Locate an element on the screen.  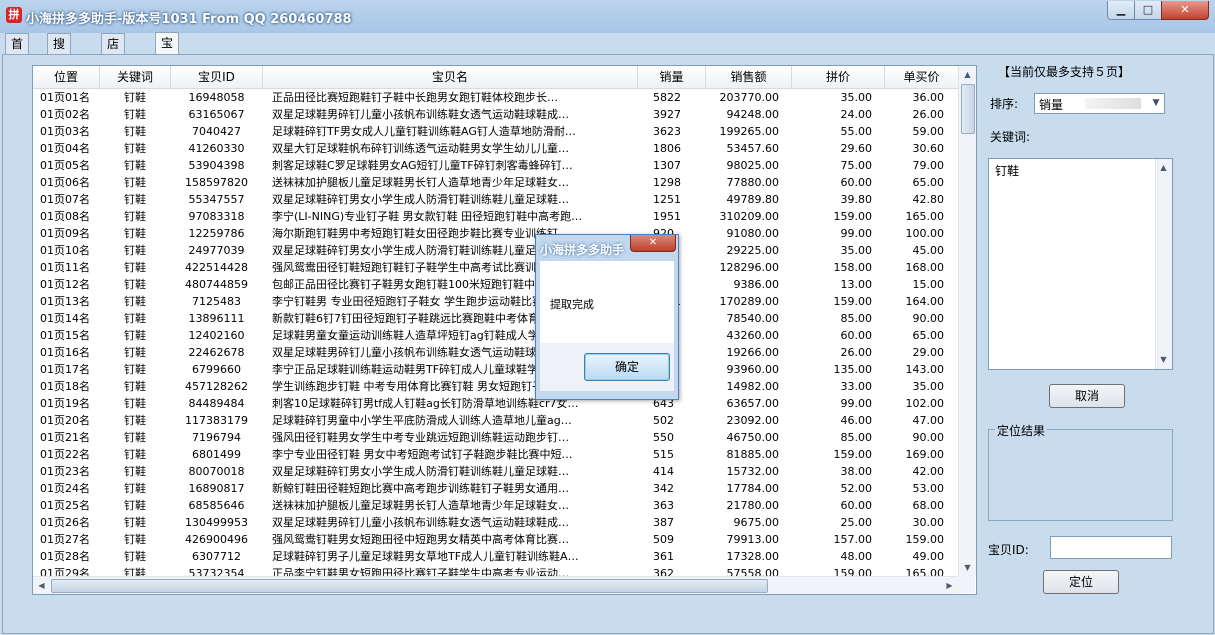
cell-sales: 5822 is located at coordinates (667, 97).